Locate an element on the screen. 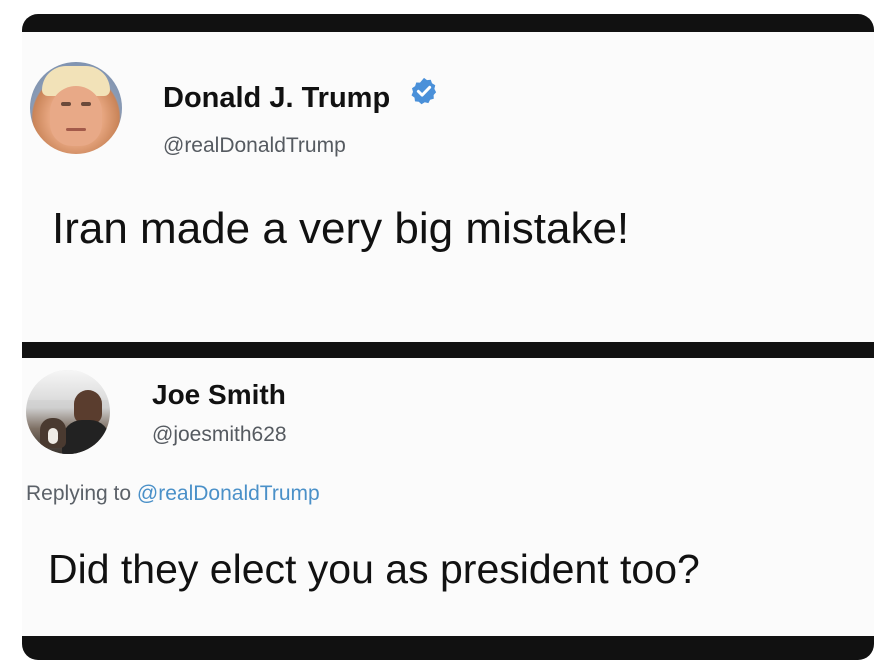 The image size is (888, 670). verified-badge-icon is located at coordinates (424, 91).